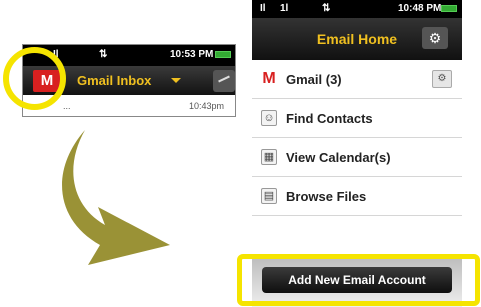  What do you see at coordinates (329, 118) in the screenshot?
I see `menu-item-label: Find Contacts` at bounding box center [329, 118].